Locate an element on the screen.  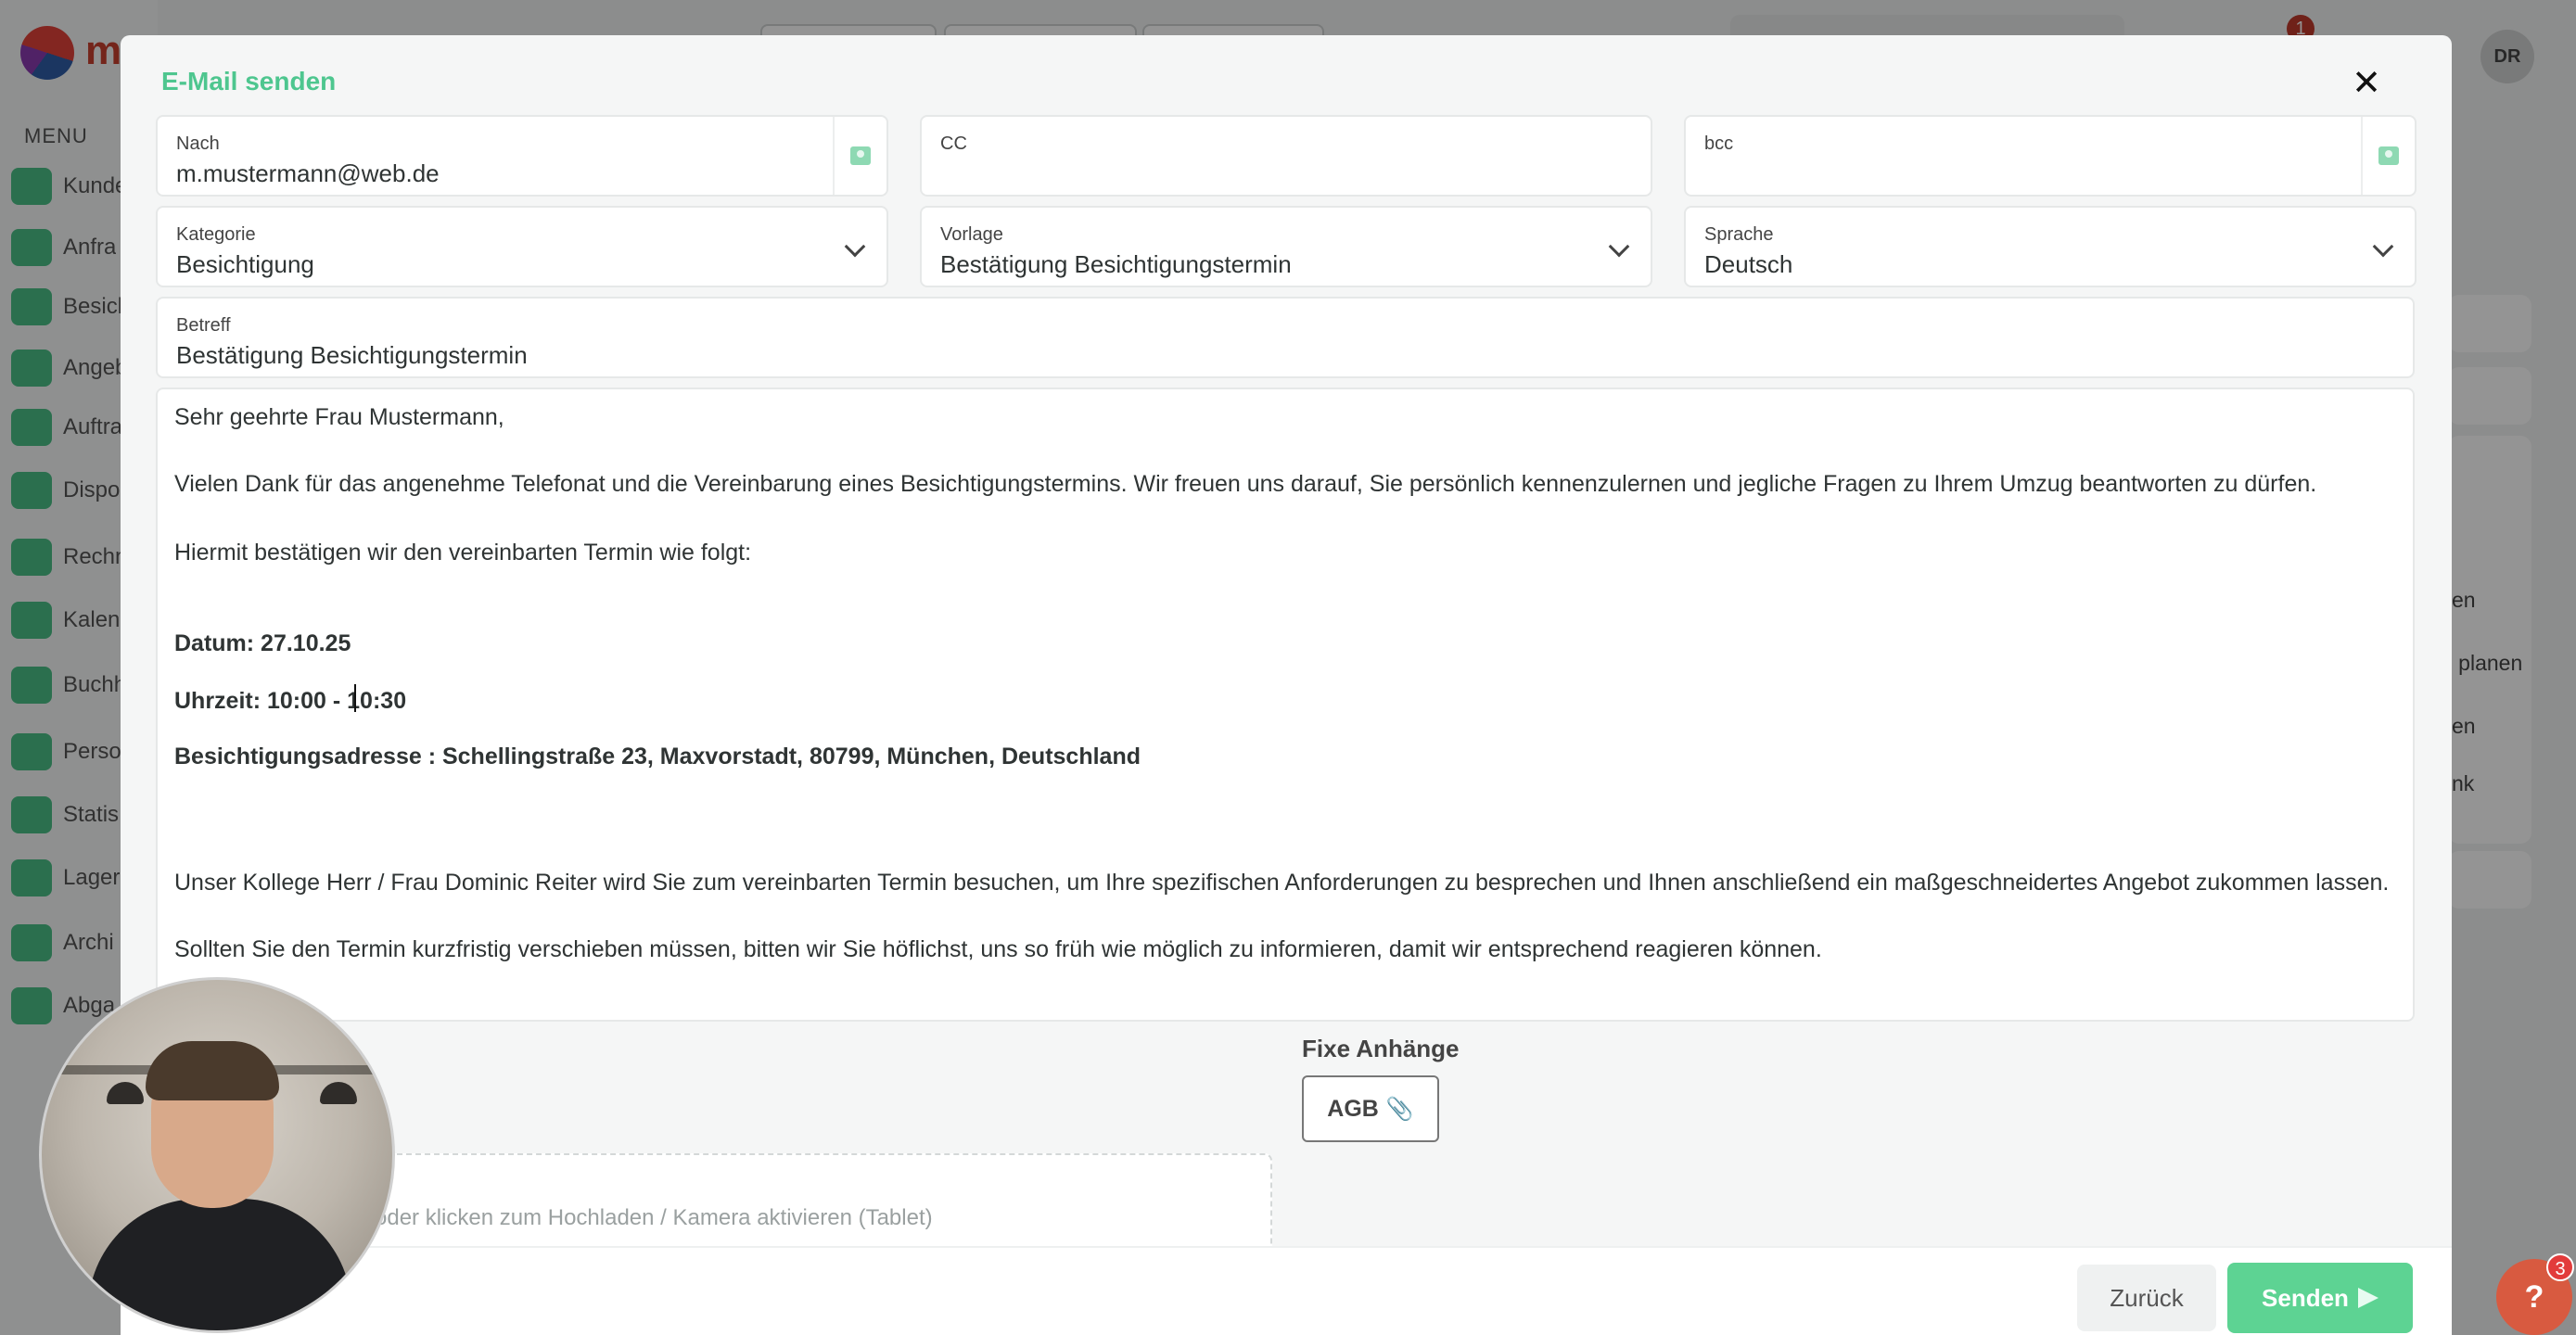
category-select: Kategorie Besichtigung is located at coordinates (522, 247).